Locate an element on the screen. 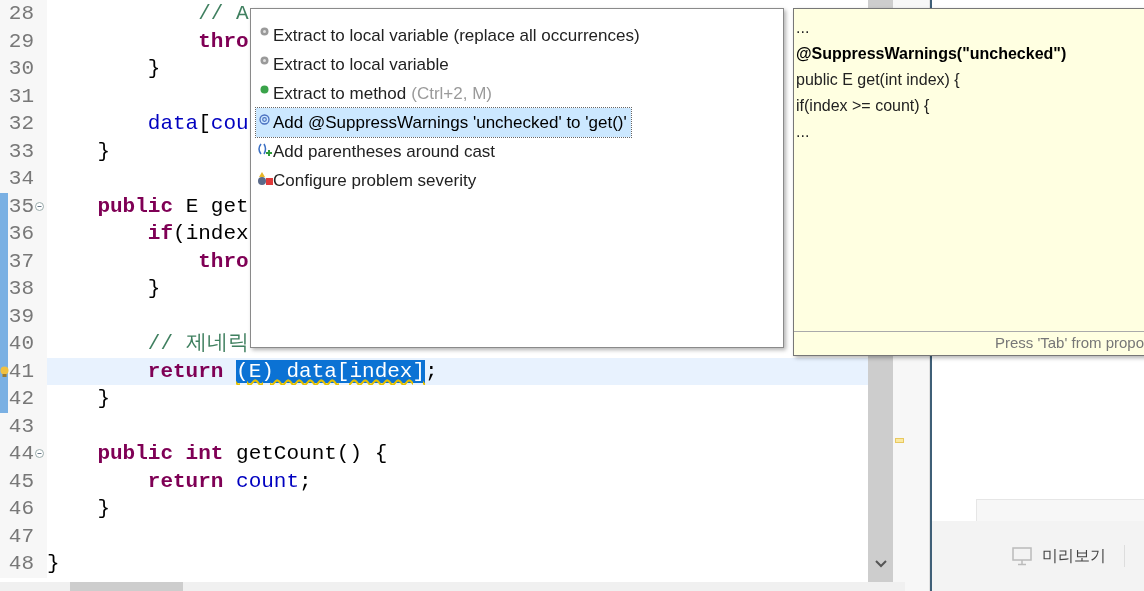 This screenshot has width=1144, height=591. line-number: 45 is located at coordinates (21, 481).